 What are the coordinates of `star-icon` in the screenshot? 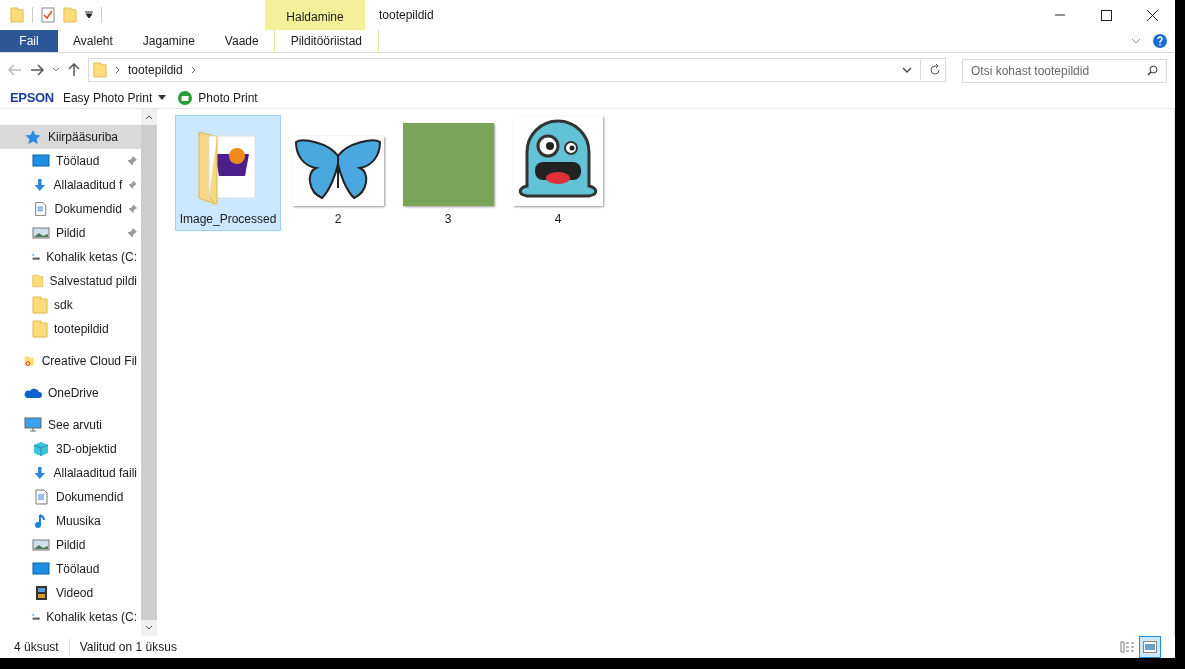 It's located at (33, 137).